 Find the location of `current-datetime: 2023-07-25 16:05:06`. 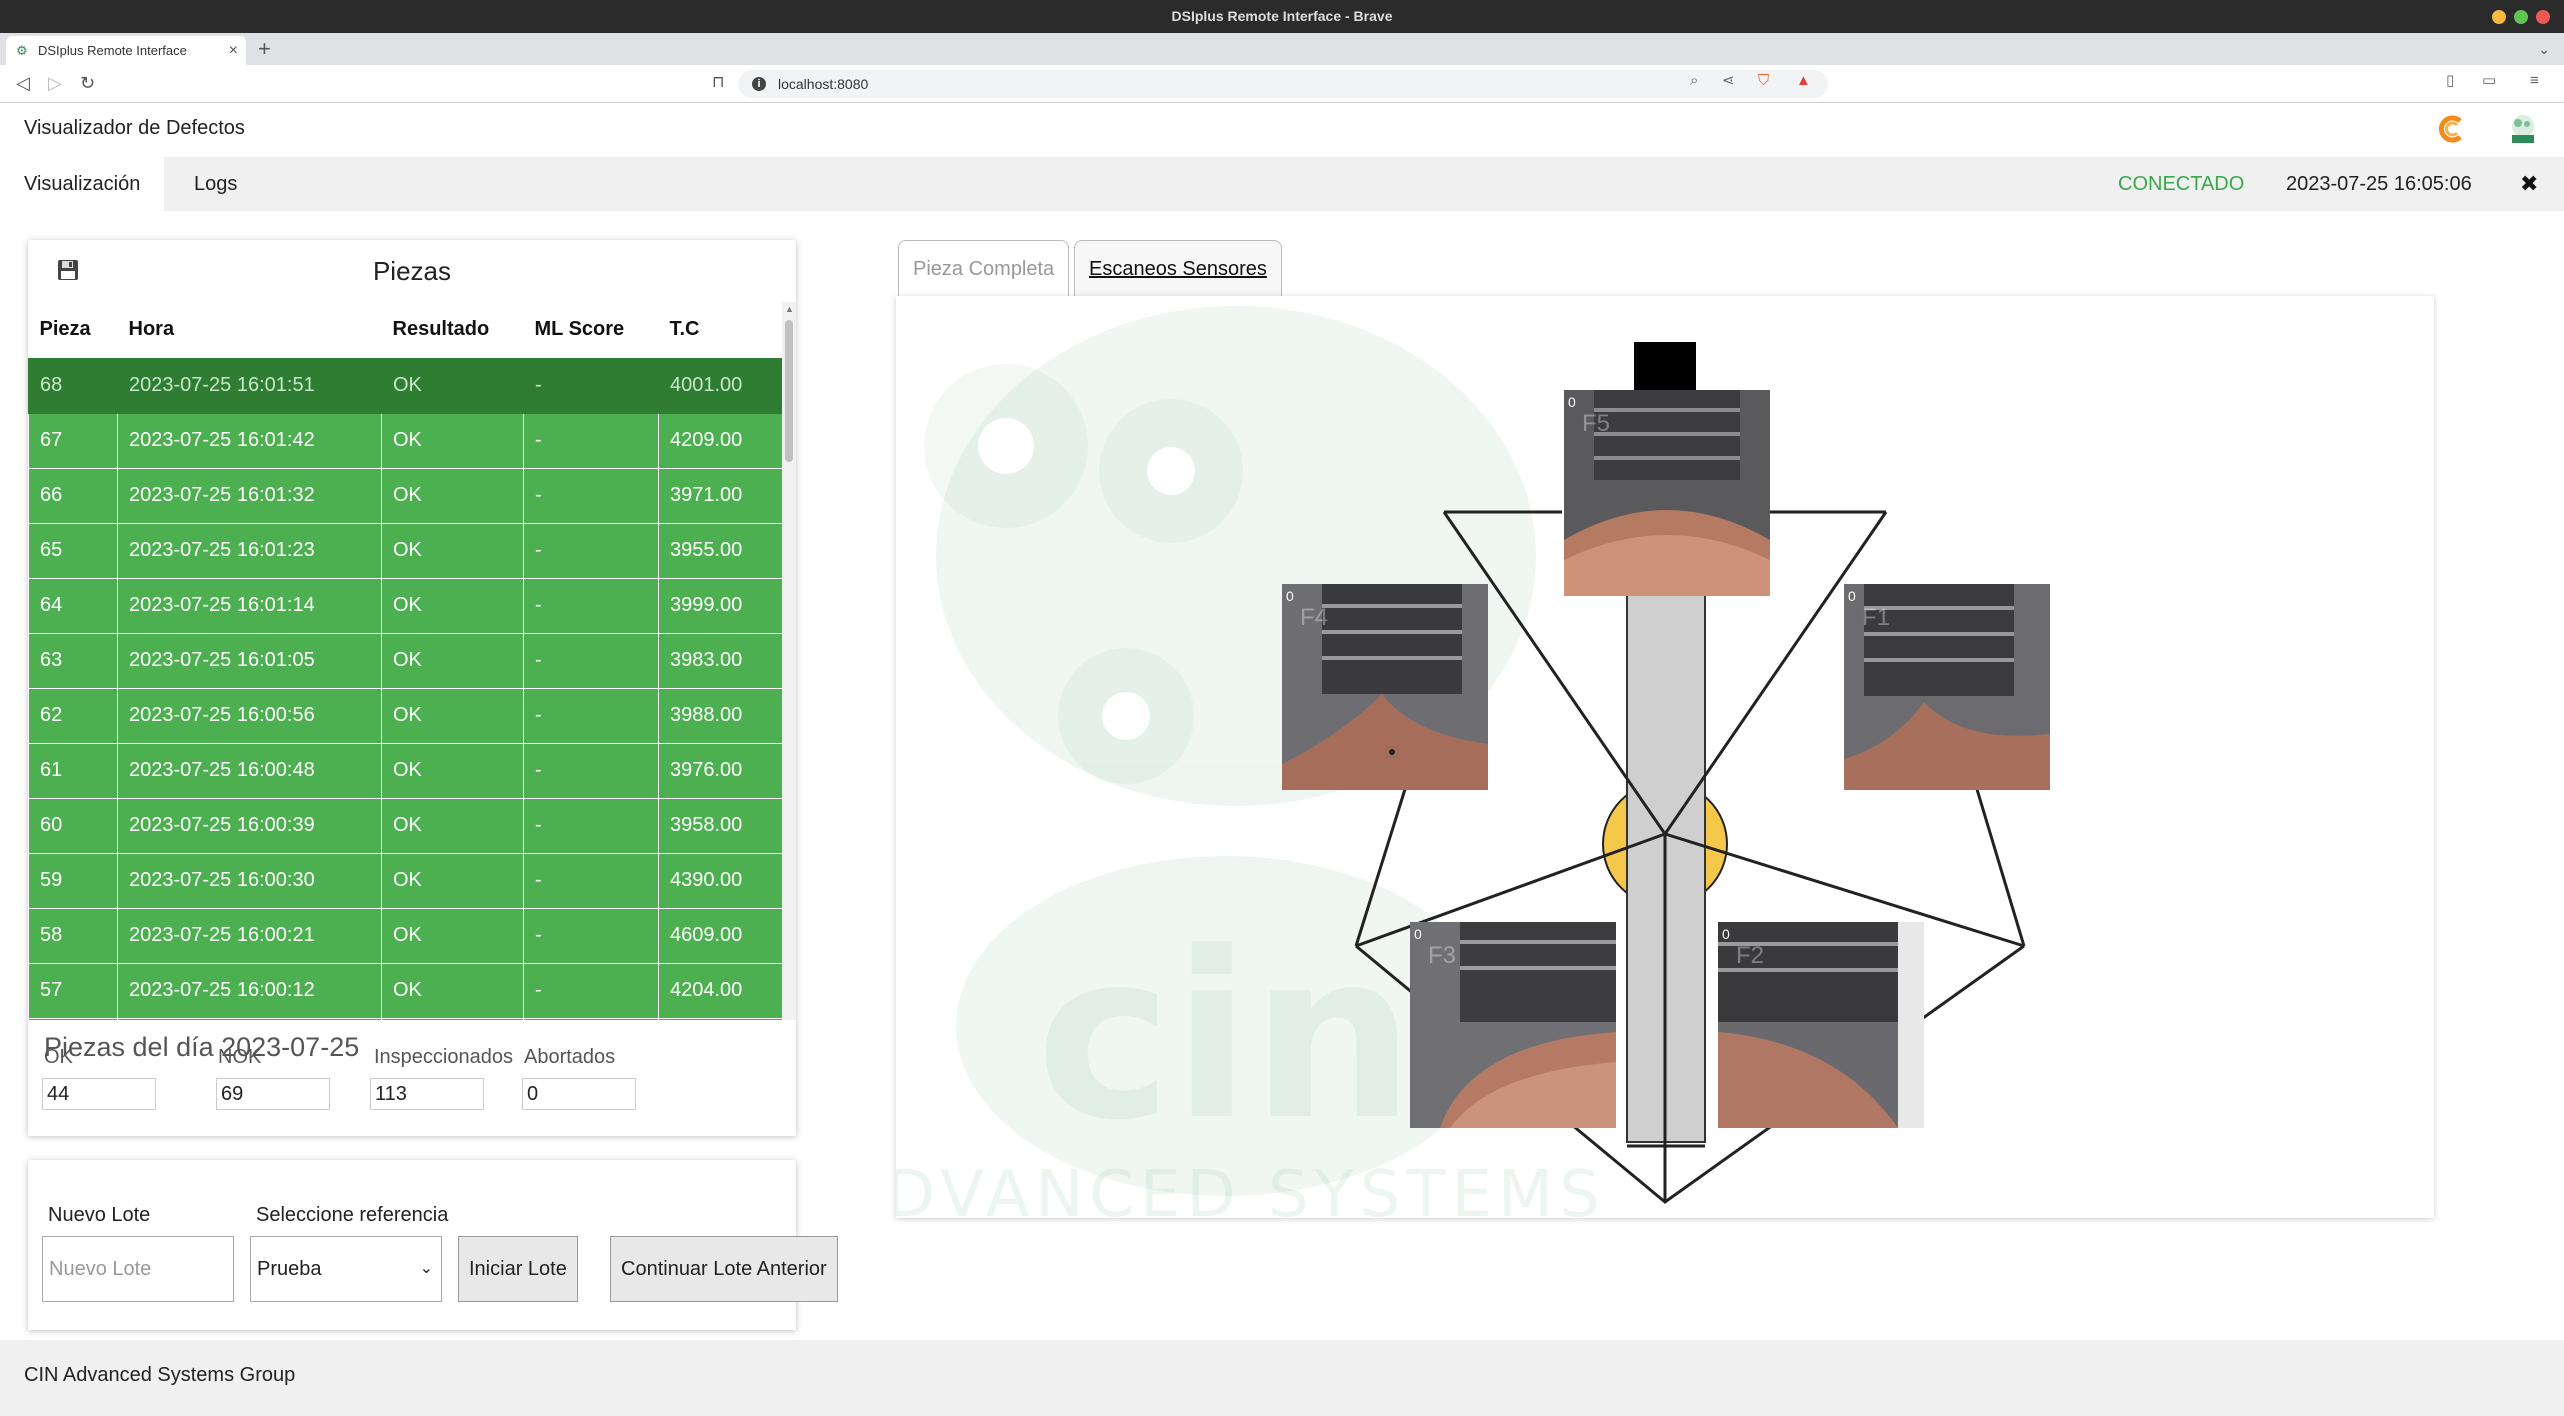

current-datetime: 2023-07-25 16:05:06 is located at coordinates (2379, 184).